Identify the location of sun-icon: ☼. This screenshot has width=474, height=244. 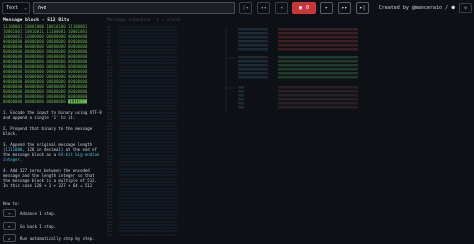
(465, 8).